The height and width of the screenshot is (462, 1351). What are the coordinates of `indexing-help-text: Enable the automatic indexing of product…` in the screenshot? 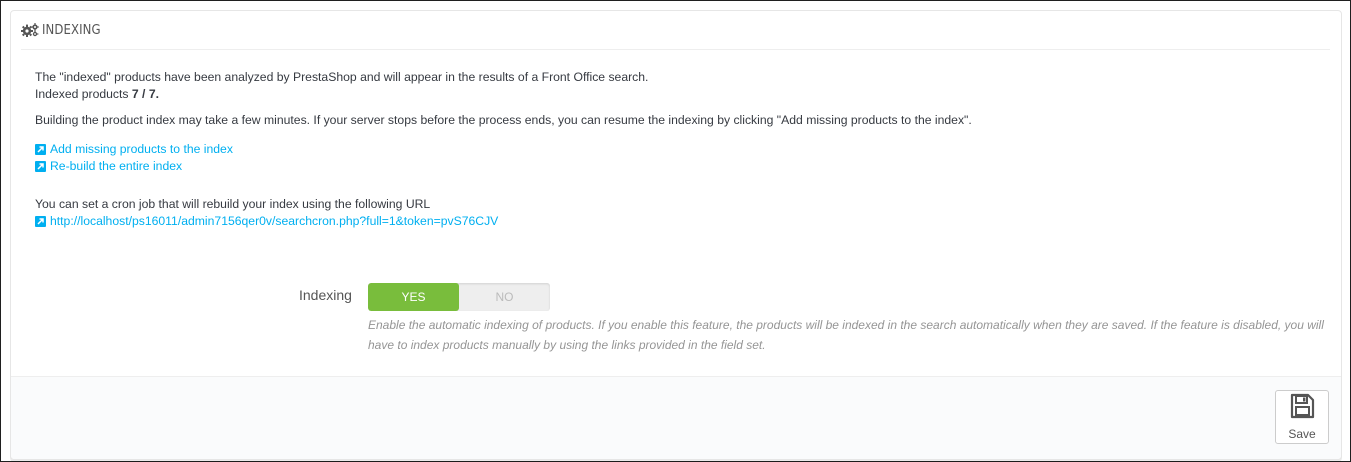 It's located at (846, 335).